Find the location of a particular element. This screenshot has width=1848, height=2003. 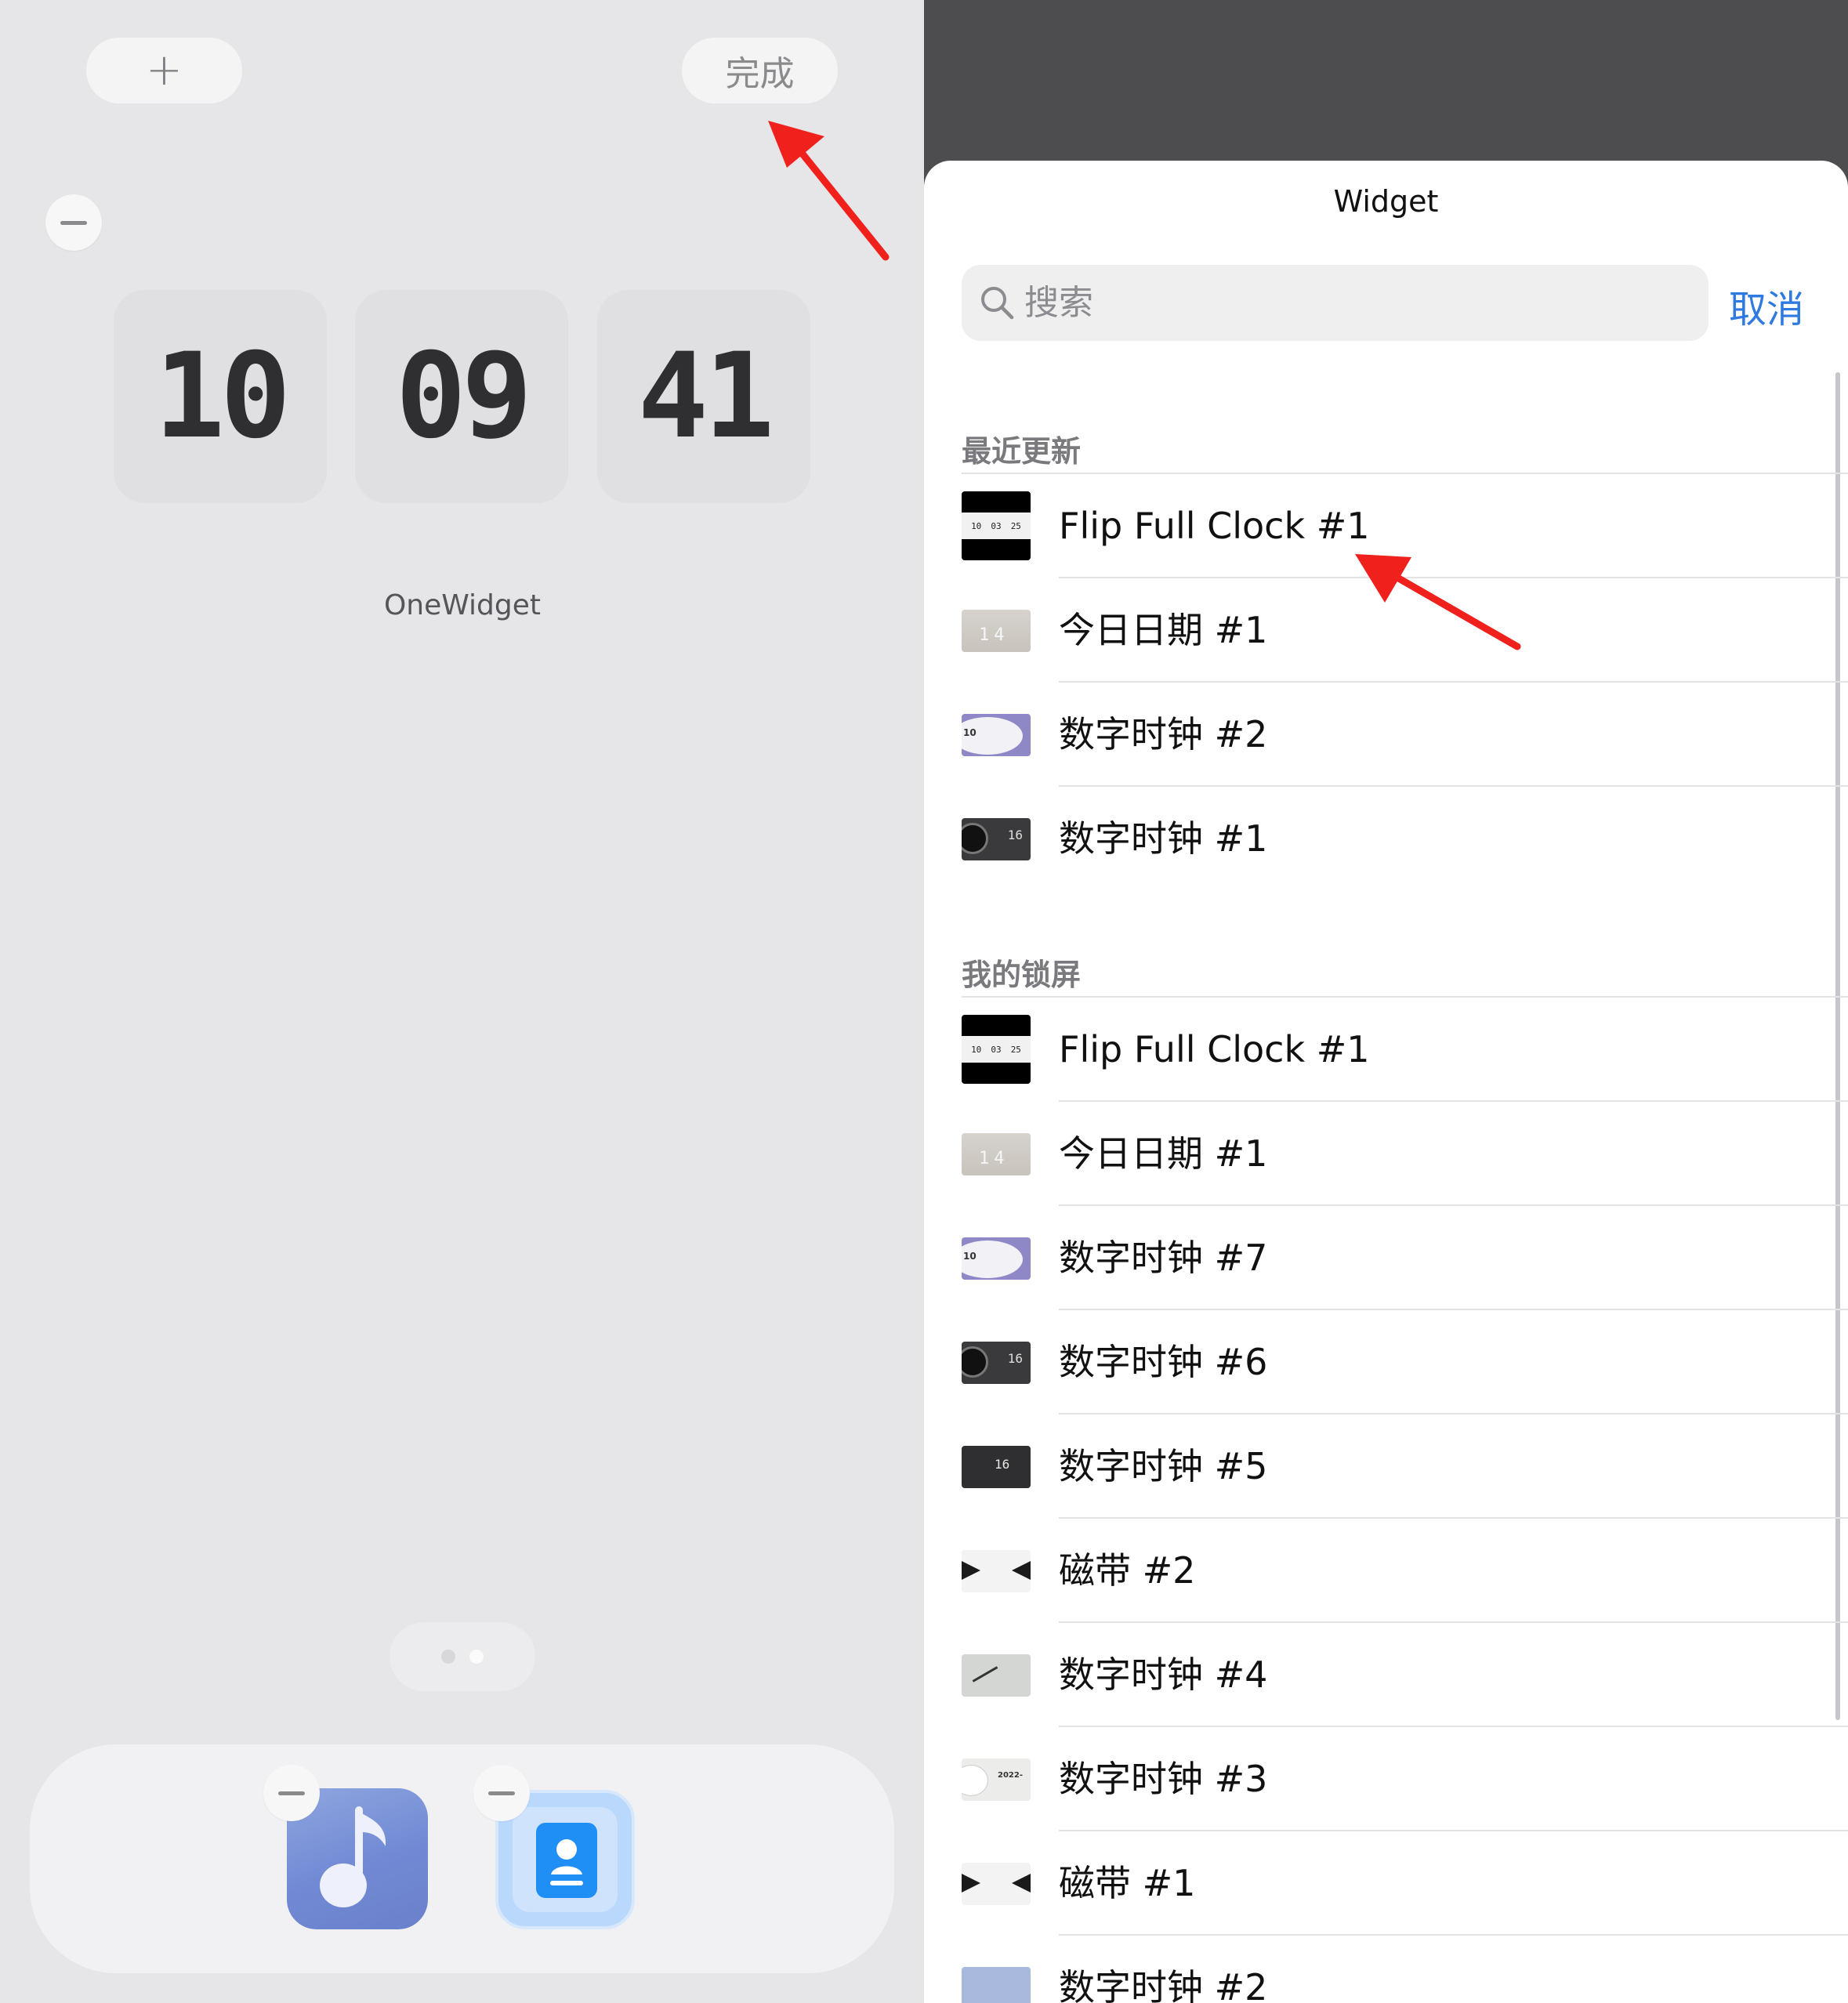

remove-contacts-app-button is located at coordinates (501, 1793).